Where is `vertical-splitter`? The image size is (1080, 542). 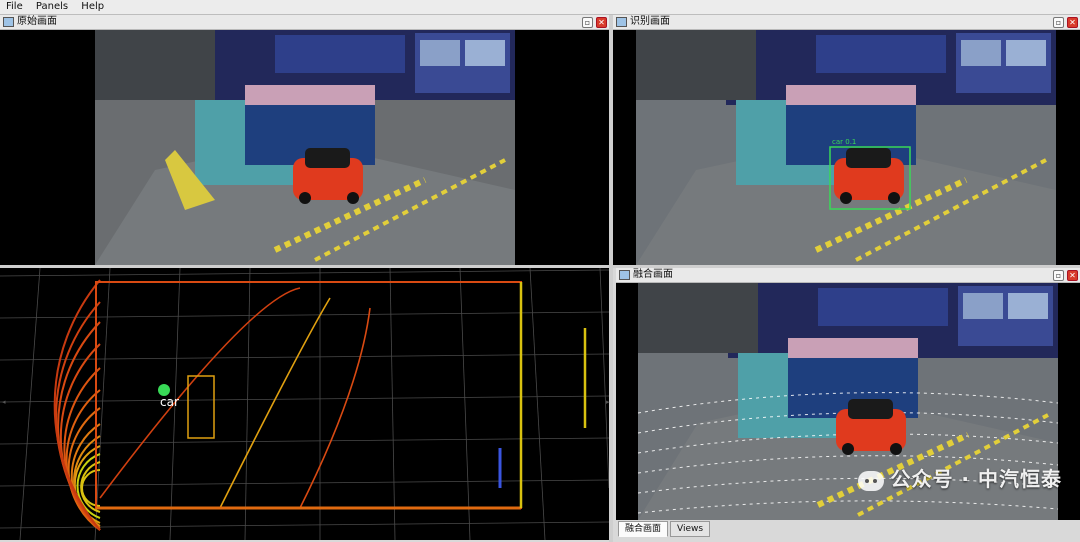 vertical-splitter is located at coordinates (611, 278).